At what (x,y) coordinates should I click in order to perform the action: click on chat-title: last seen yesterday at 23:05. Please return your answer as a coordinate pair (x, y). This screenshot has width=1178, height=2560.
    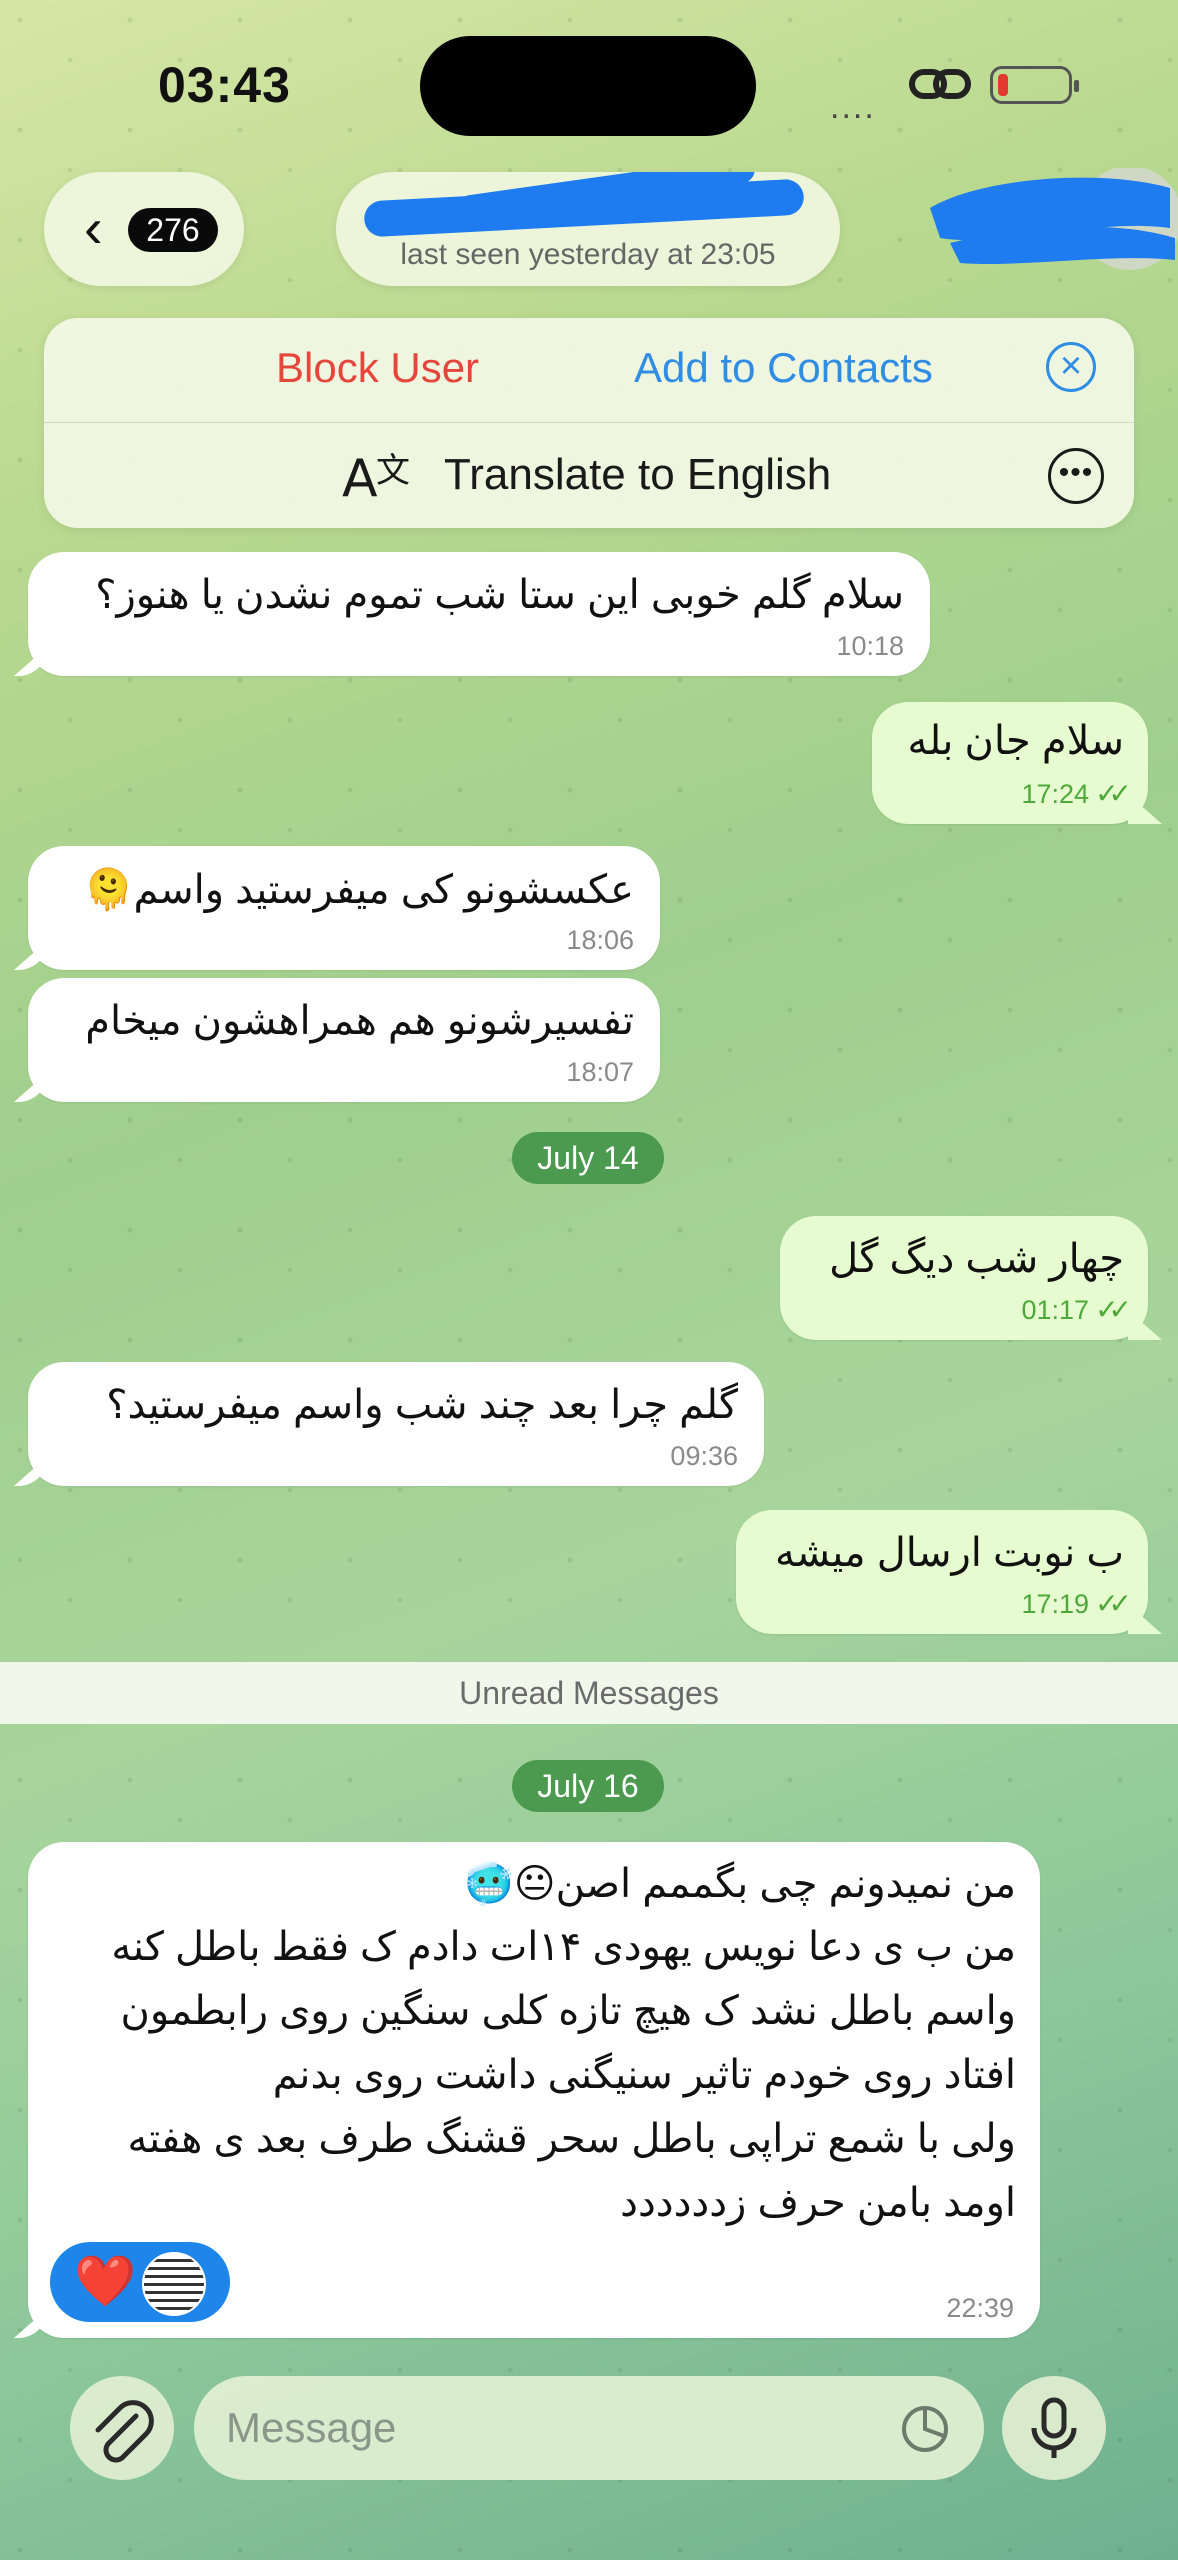
    Looking at the image, I should click on (588, 229).